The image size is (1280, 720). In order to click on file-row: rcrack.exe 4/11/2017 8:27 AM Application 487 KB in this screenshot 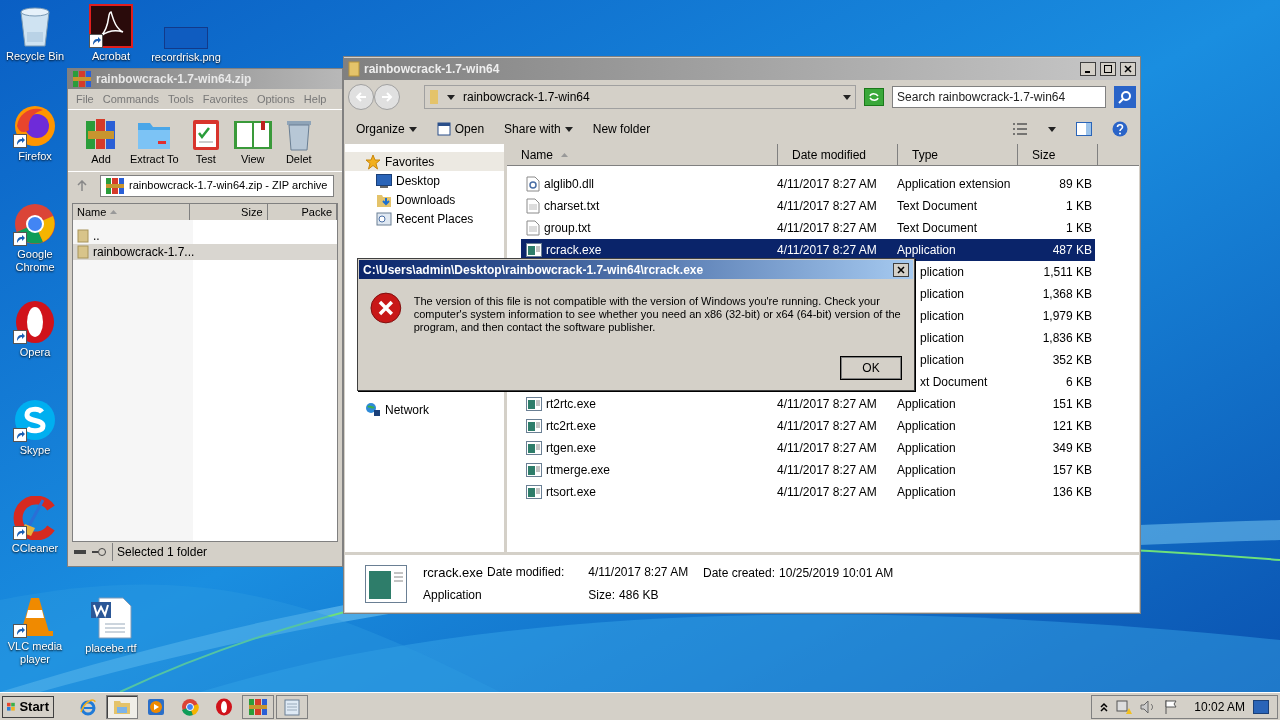, I will do `click(808, 250)`.